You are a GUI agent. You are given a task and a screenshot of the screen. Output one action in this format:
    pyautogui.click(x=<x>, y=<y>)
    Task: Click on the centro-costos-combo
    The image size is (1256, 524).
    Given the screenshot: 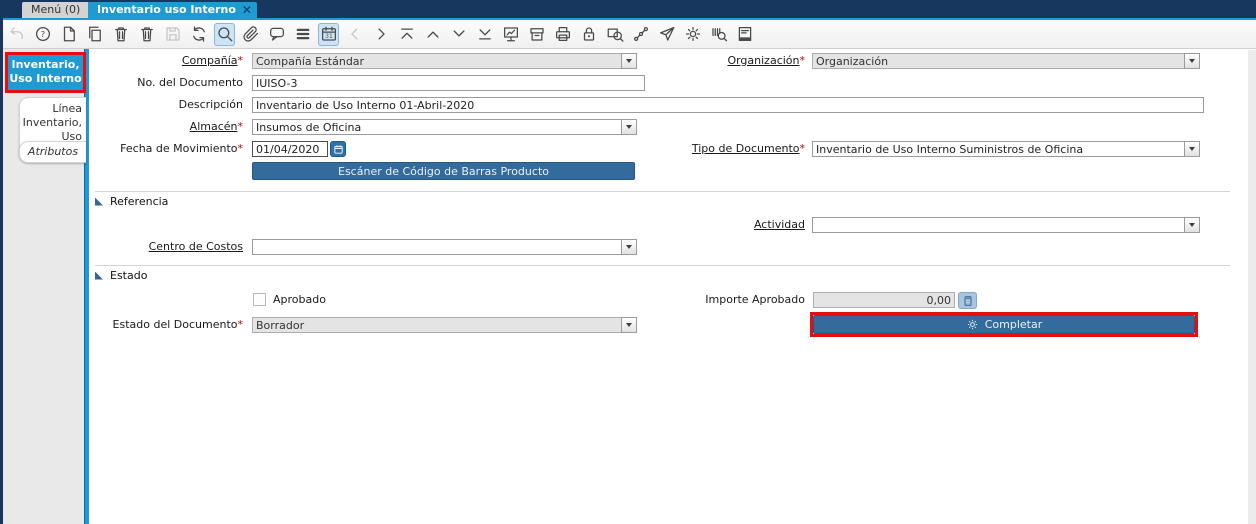 What is the action you would take?
    pyautogui.click(x=444, y=247)
    